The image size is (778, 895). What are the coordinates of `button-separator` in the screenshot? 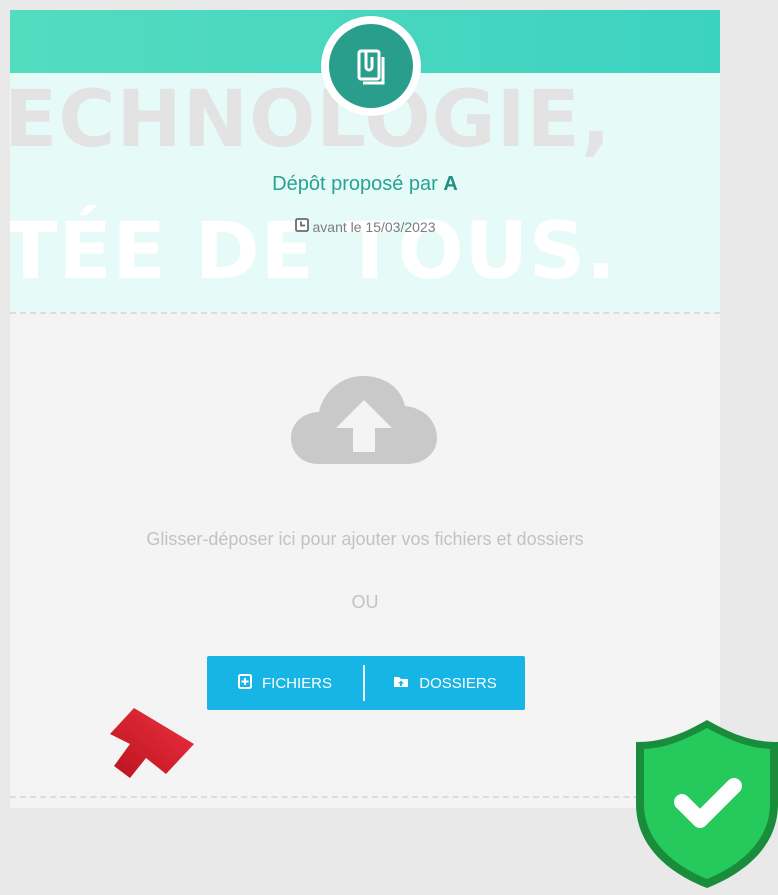 It's located at (364, 683).